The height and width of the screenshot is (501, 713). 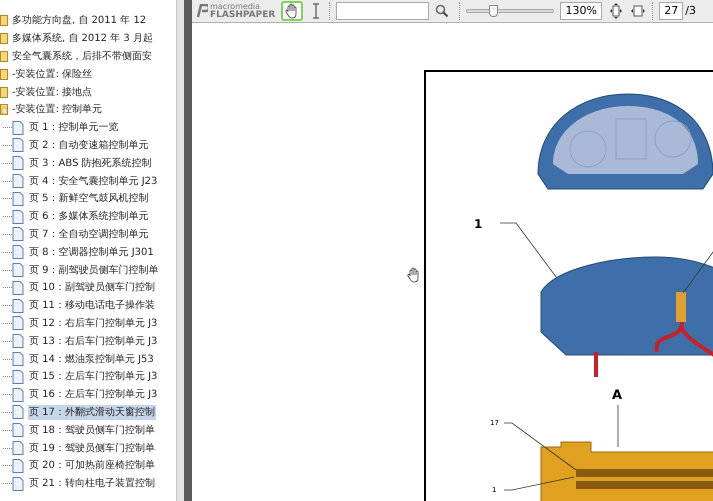 I want to click on tree-item: -安装位置: 接地点, so click(x=52, y=92).